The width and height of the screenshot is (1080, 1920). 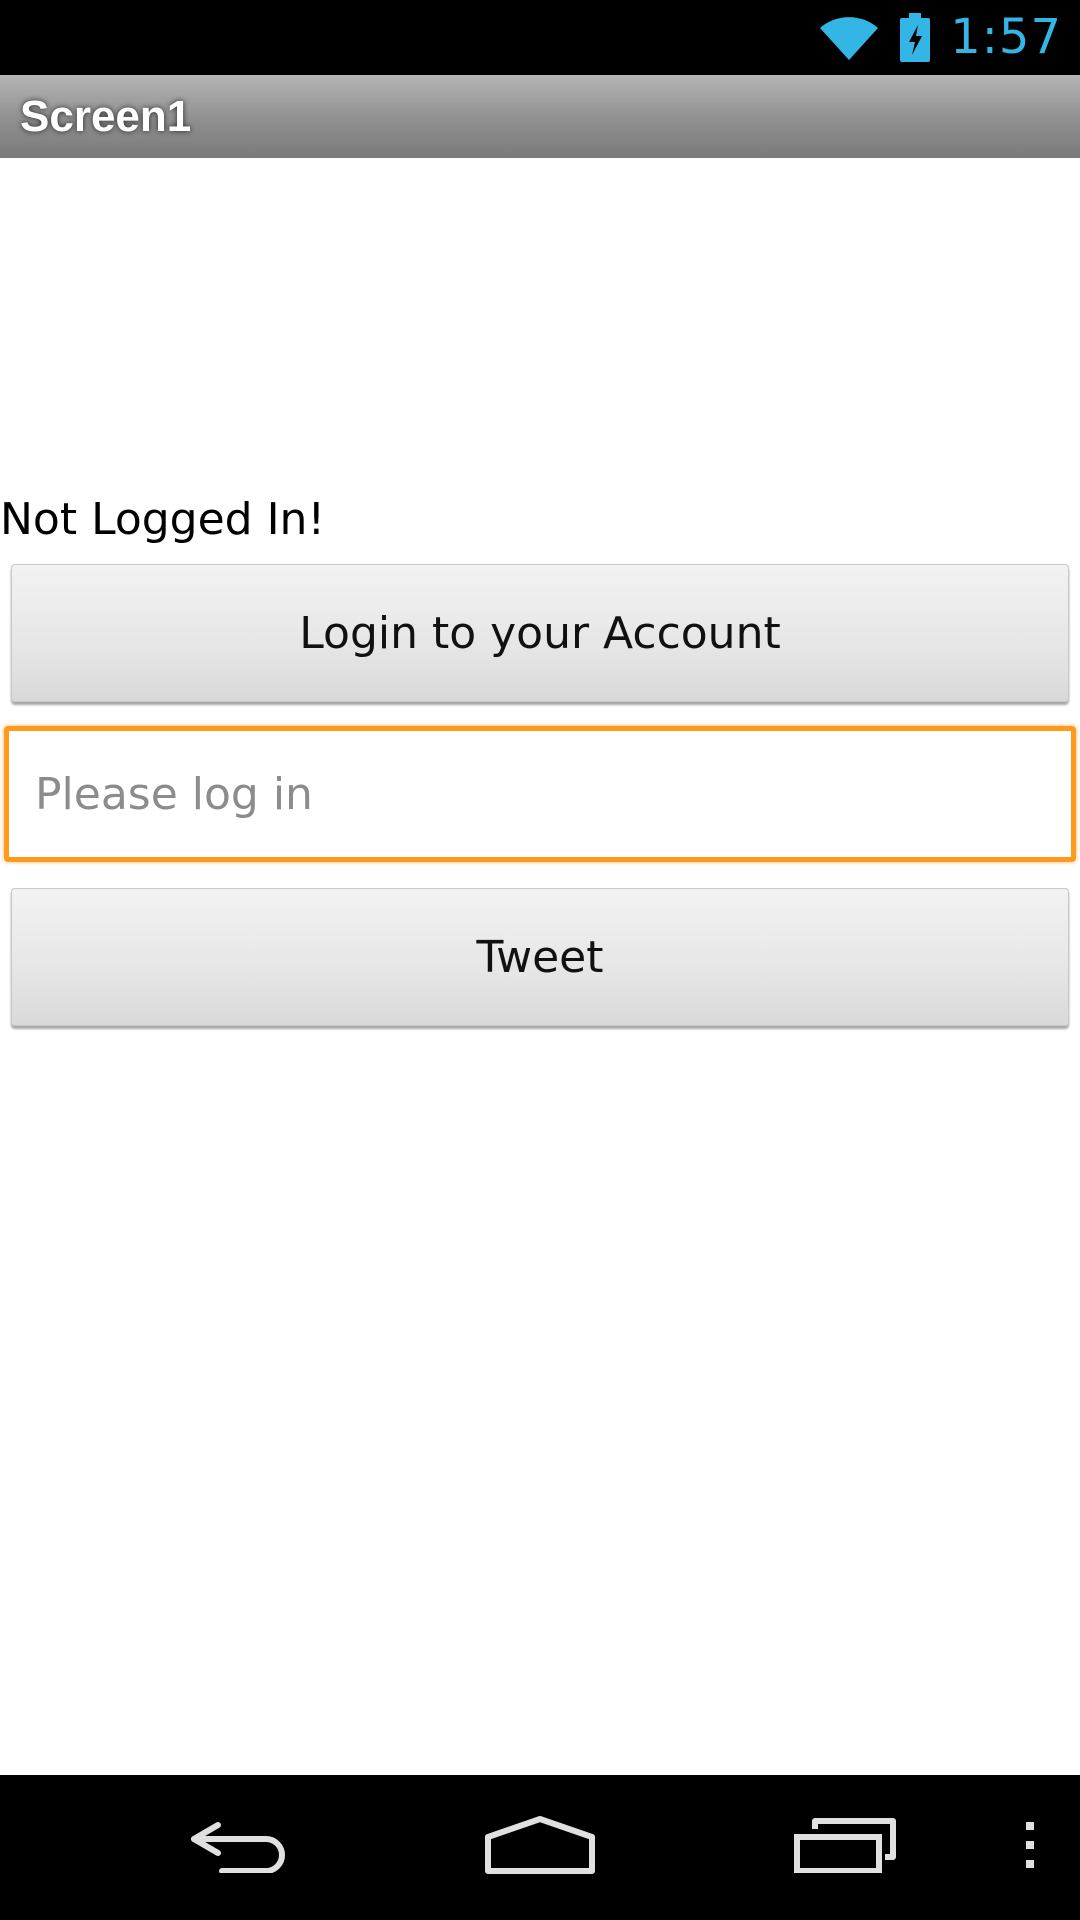 What do you see at coordinates (540, 957) in the screenshot?
I see `tweet-button: Tweet` at bounding box center [540, 957].